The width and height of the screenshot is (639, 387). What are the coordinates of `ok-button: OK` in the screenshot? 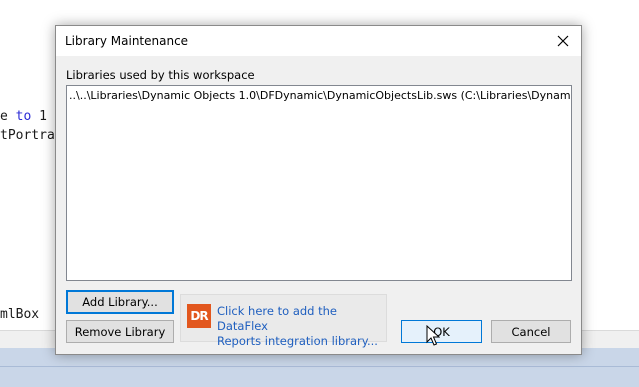 It's located at (441, 331).